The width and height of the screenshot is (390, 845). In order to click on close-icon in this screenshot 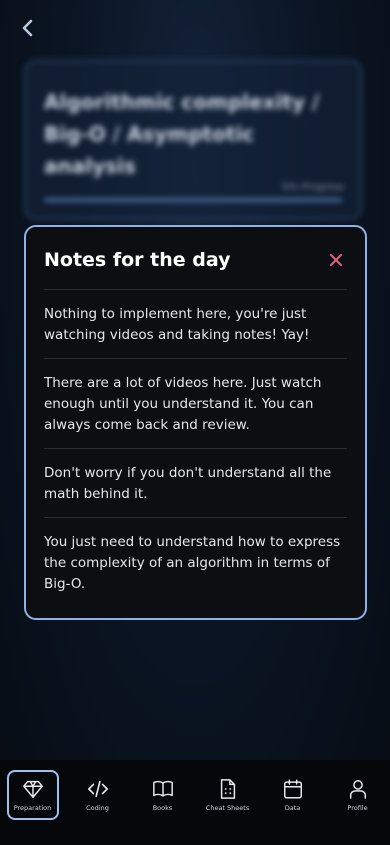, I will do `click(336, 260)`.